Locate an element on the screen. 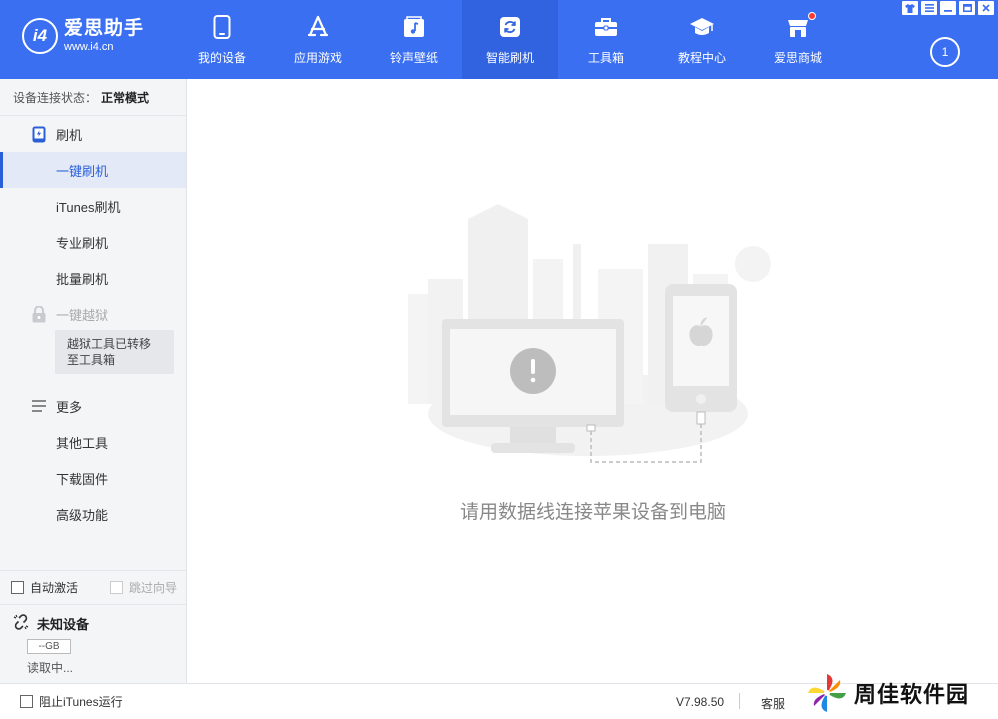 The image size is (998, 719). nav-tutorials: 教程中心 is located at coordinates (702, 39).